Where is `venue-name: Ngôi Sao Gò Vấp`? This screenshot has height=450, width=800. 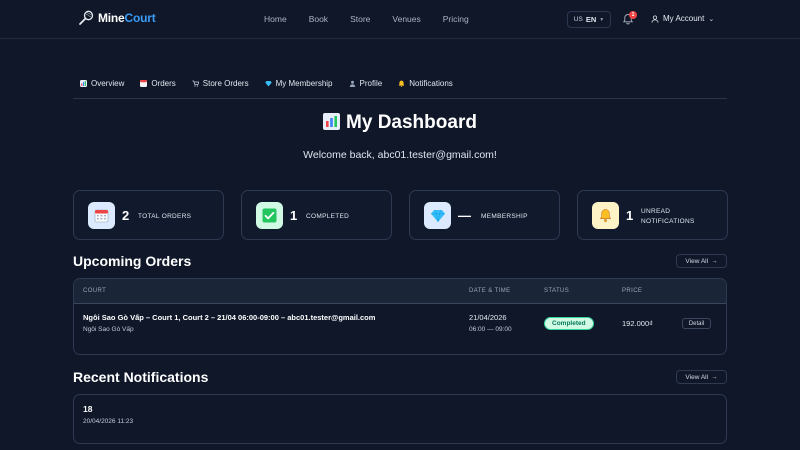 venue-name: Ngôi Sao Gò Vấp is located at coordinates (108, 329).